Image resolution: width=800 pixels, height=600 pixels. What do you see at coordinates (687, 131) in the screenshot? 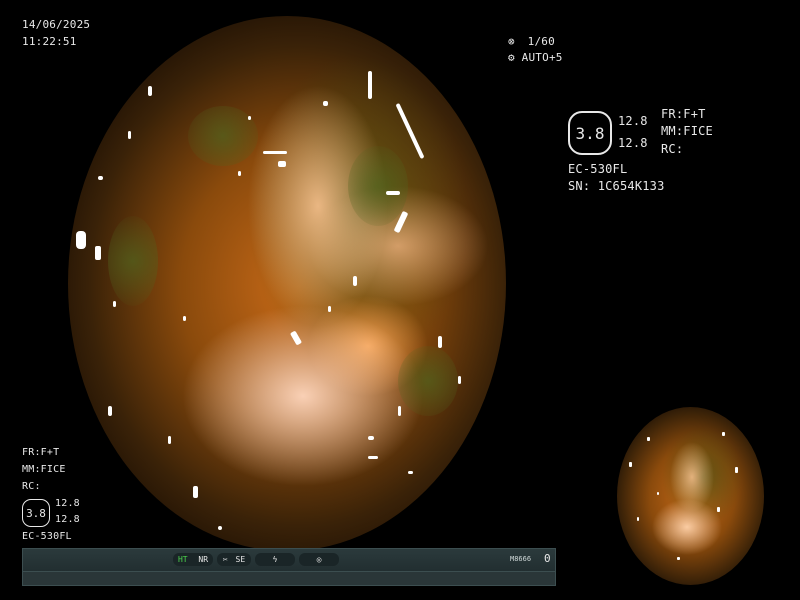
I see `right-mm-mode: MM:FICE` at bounding box center [687, 131].